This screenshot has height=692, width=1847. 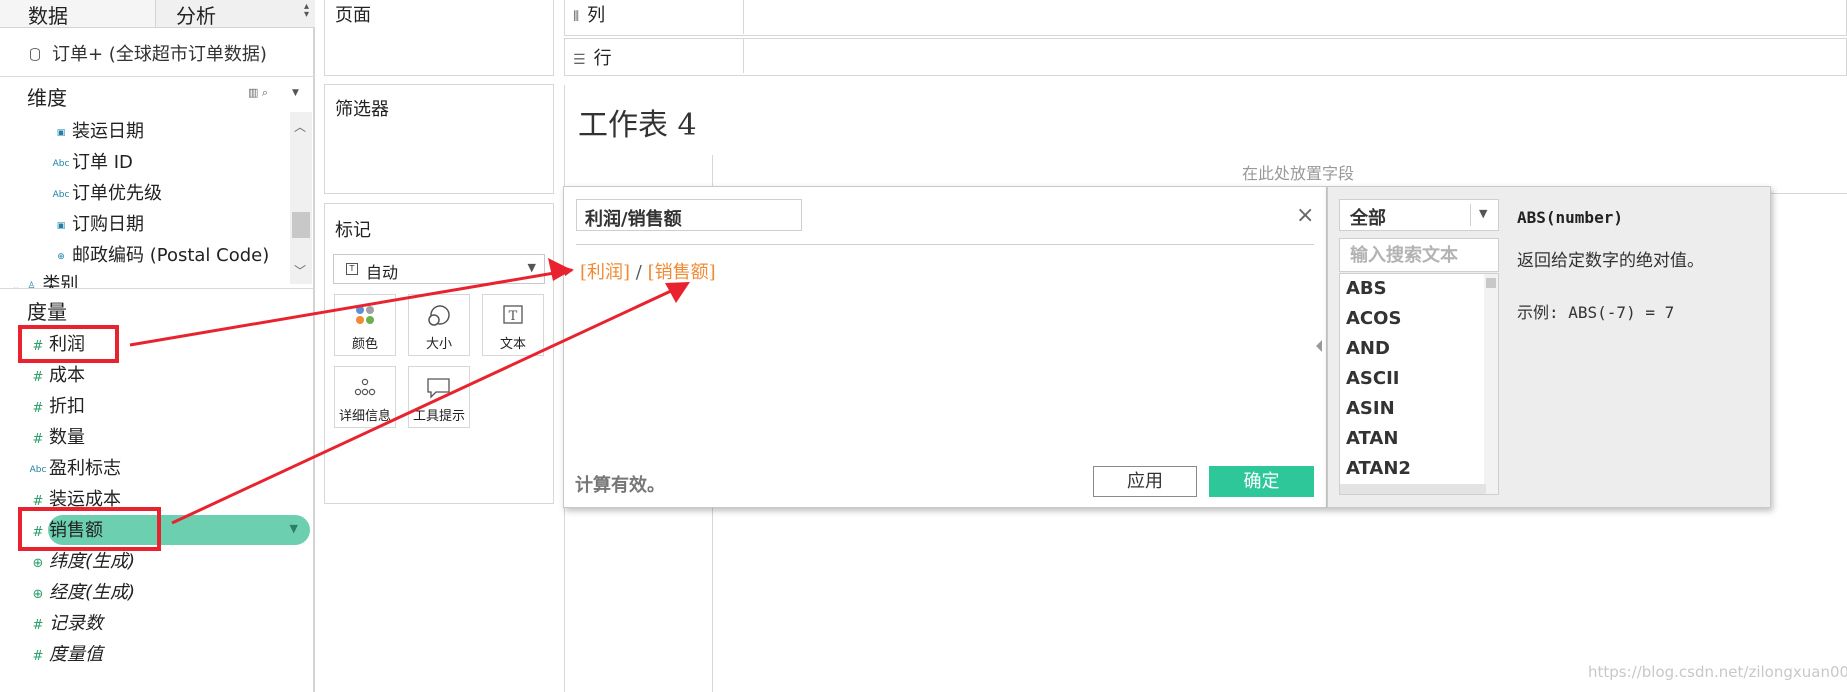 I want to click on close-icon: ×, so click(x=1305, y=215).